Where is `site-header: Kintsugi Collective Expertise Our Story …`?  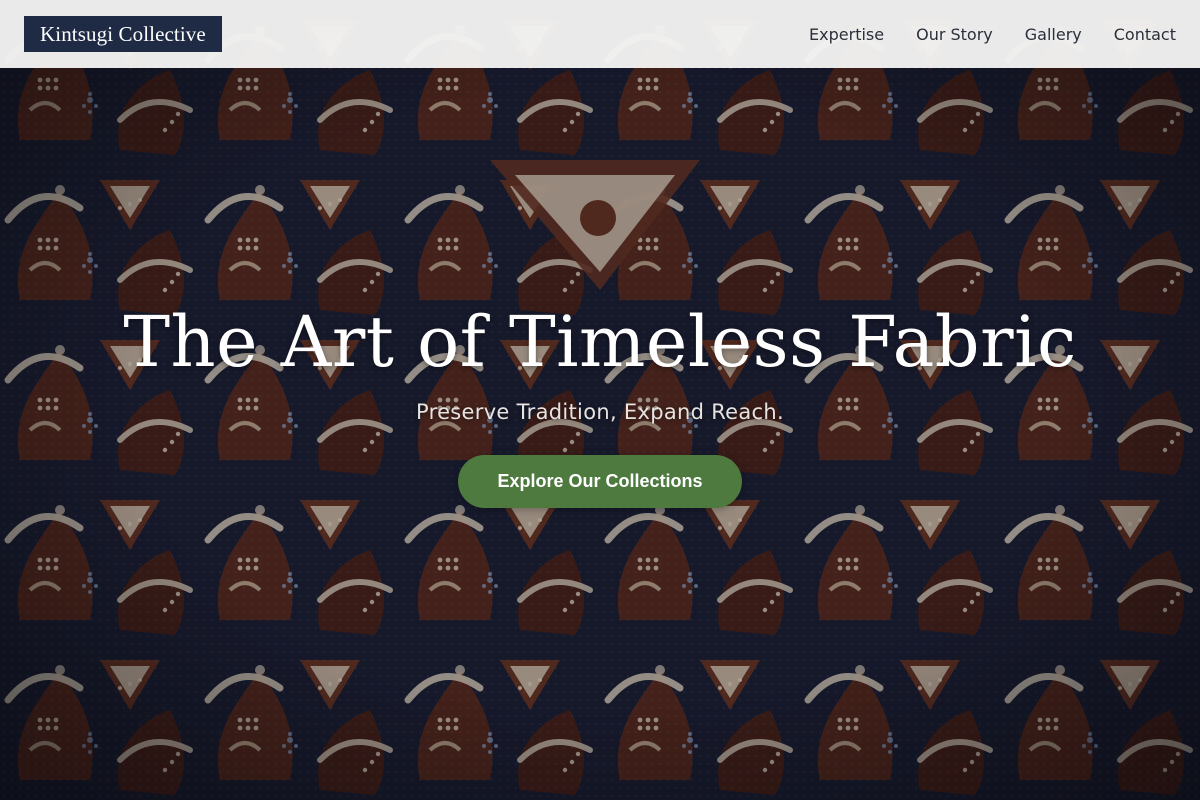 site-header: Kintsugi Collective Expertise Our Story … is located at coordinates (600, 34).